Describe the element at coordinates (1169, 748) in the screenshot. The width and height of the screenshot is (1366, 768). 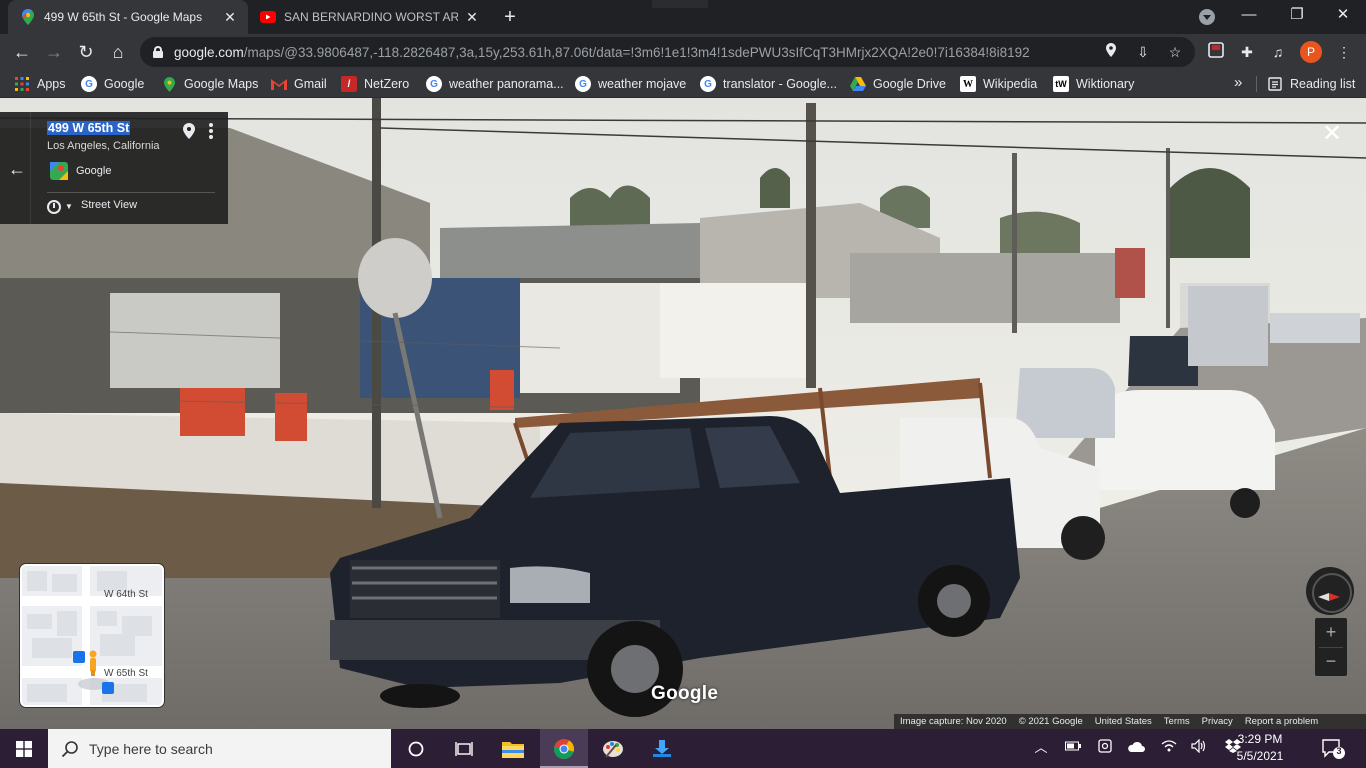
I see `wifi-icon` at that location.